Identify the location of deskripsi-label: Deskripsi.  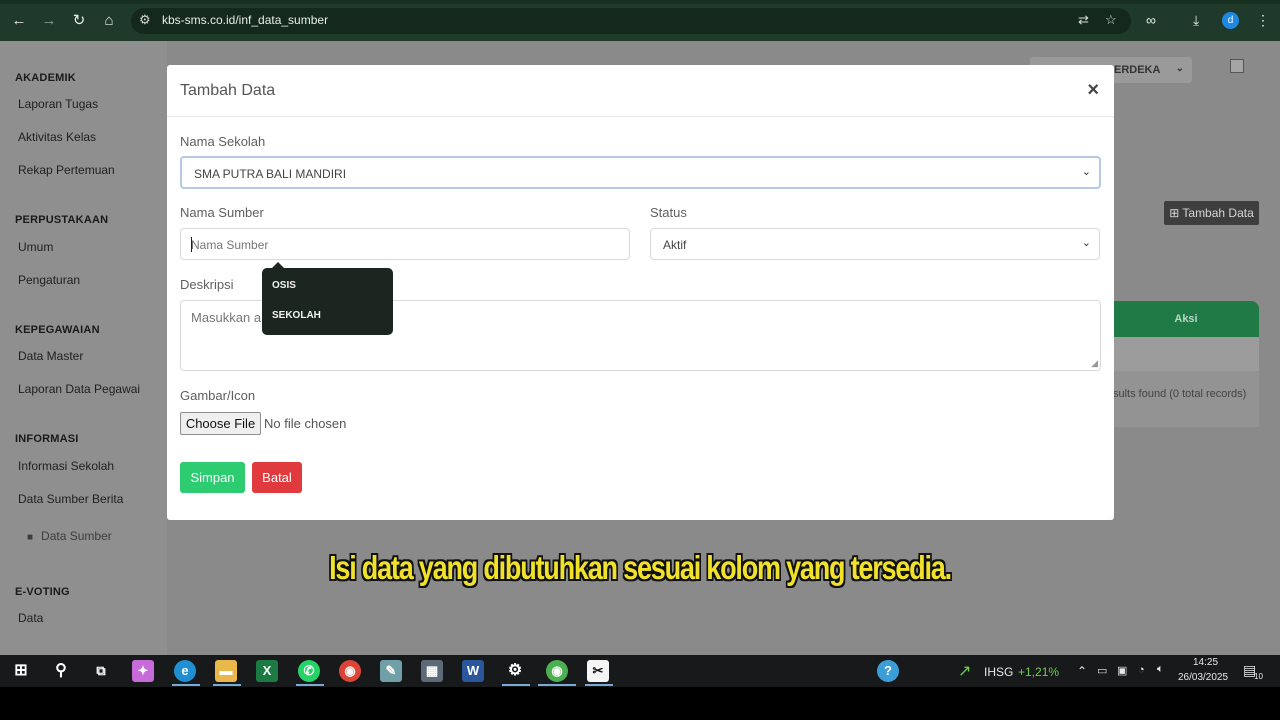
(207, 284).